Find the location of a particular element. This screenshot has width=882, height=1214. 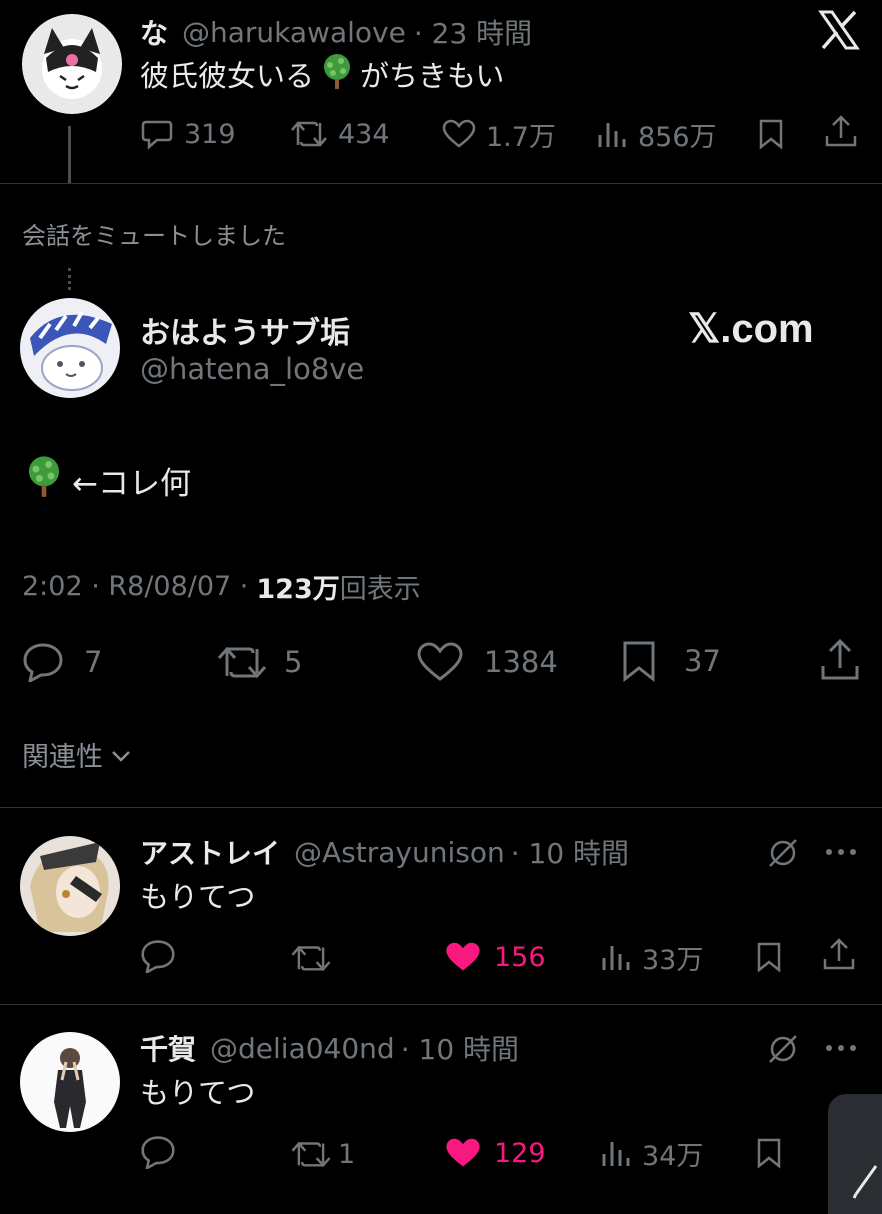

muted-conversation-notice: 会話をミュートしました is located at coordinates (154, 233).